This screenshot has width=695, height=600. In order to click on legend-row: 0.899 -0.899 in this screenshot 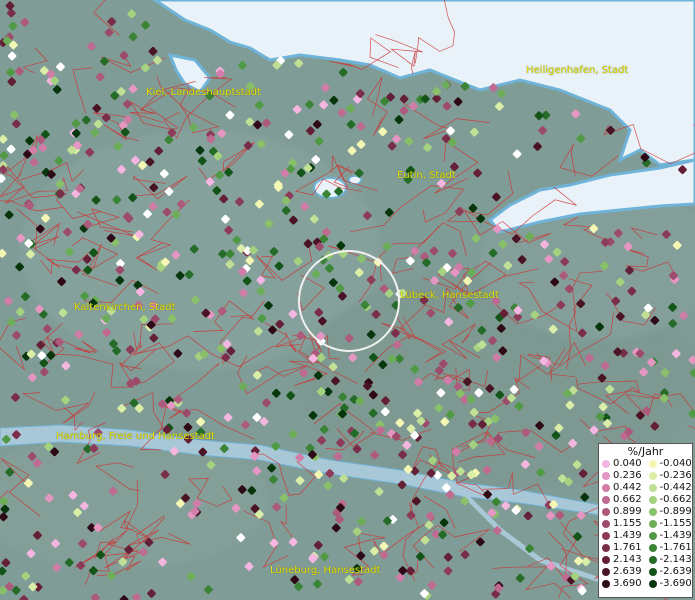, I will do `click(645, 512)`.